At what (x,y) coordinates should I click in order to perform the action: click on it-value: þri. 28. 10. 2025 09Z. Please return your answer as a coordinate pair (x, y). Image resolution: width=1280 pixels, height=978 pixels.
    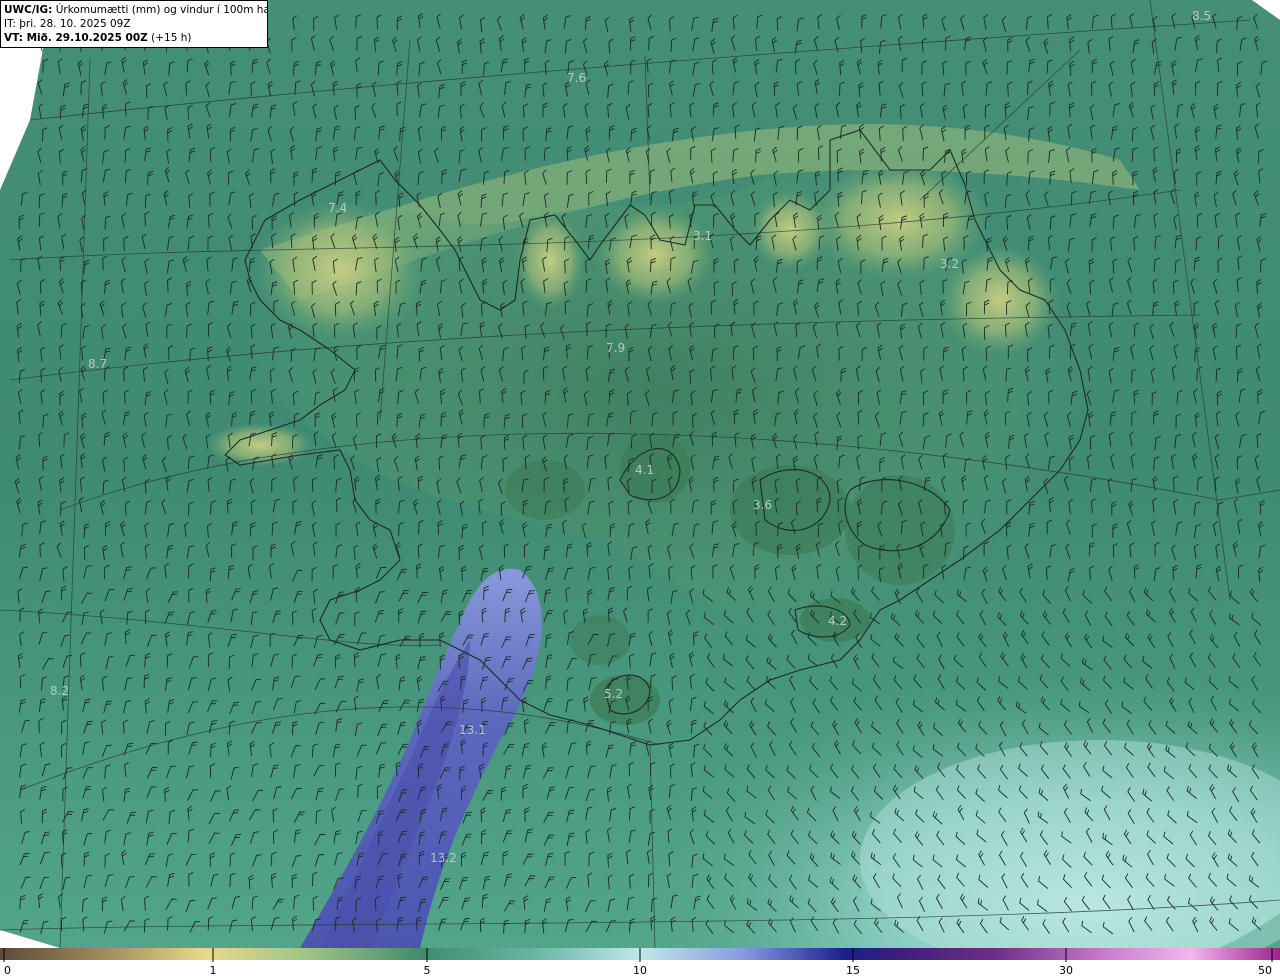
    Looking at the image, I should click on (75, 24).